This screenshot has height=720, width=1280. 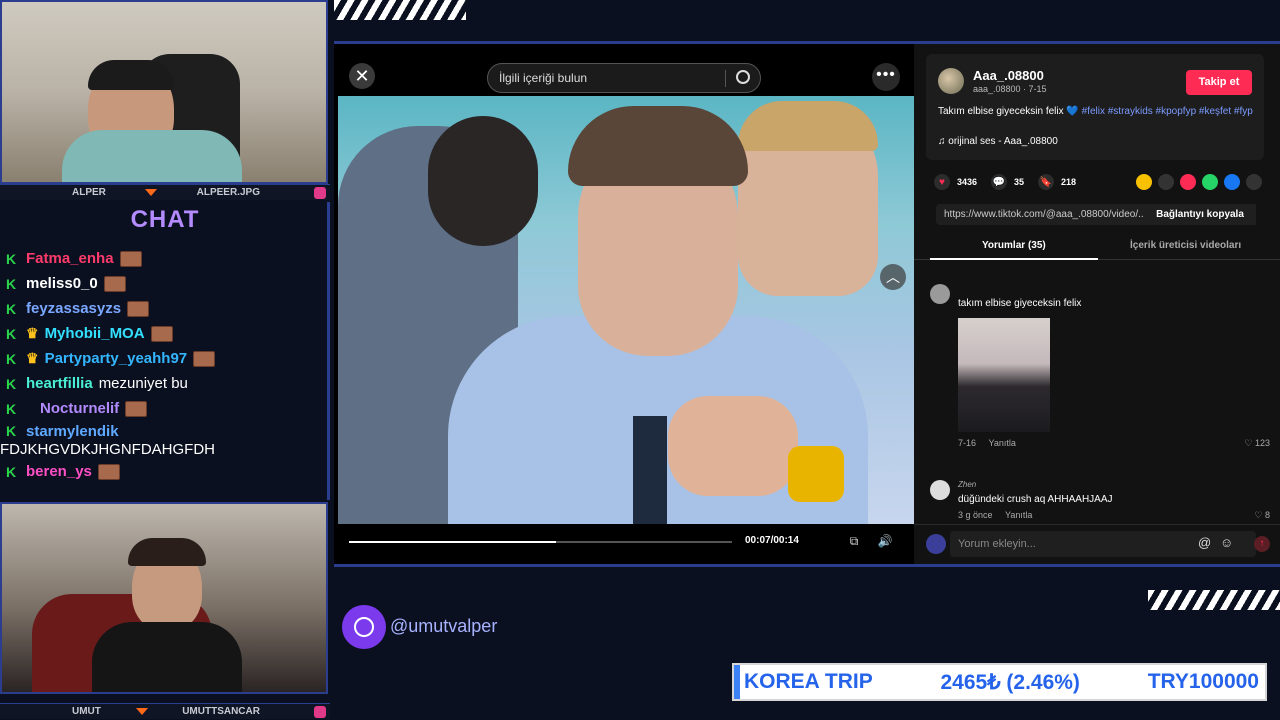 What do you see at coordinates (167, 657) in the screenshot?
I see `streamer-bottom-shirt` at bounding box center [167, 657].